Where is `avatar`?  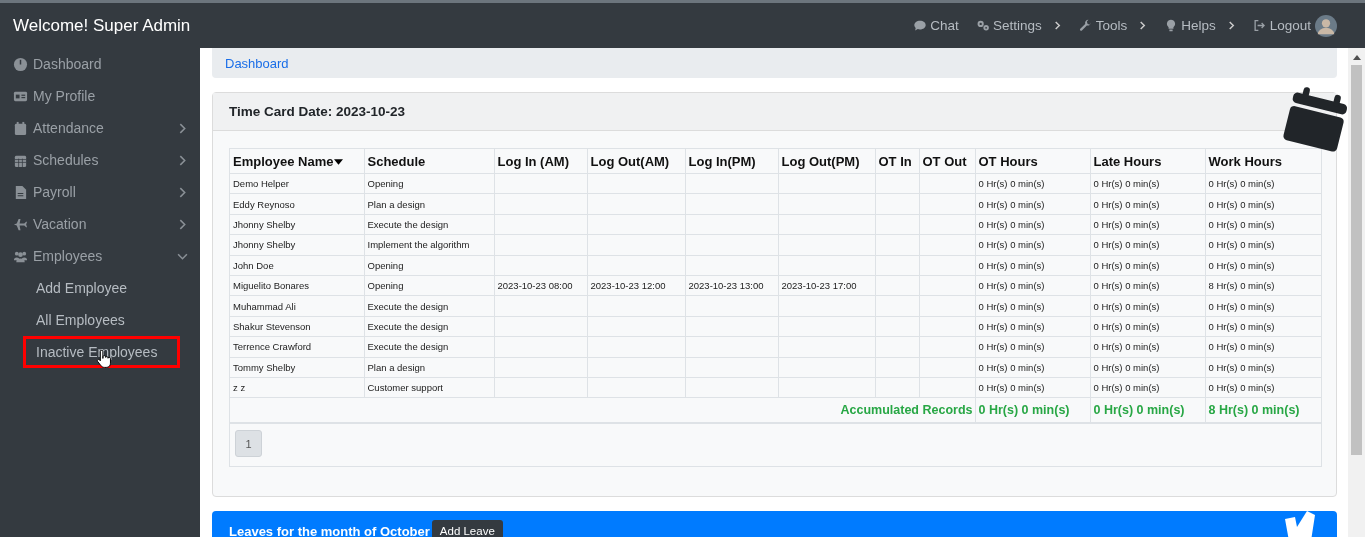 avatar is located at coordinates (1326, 25).